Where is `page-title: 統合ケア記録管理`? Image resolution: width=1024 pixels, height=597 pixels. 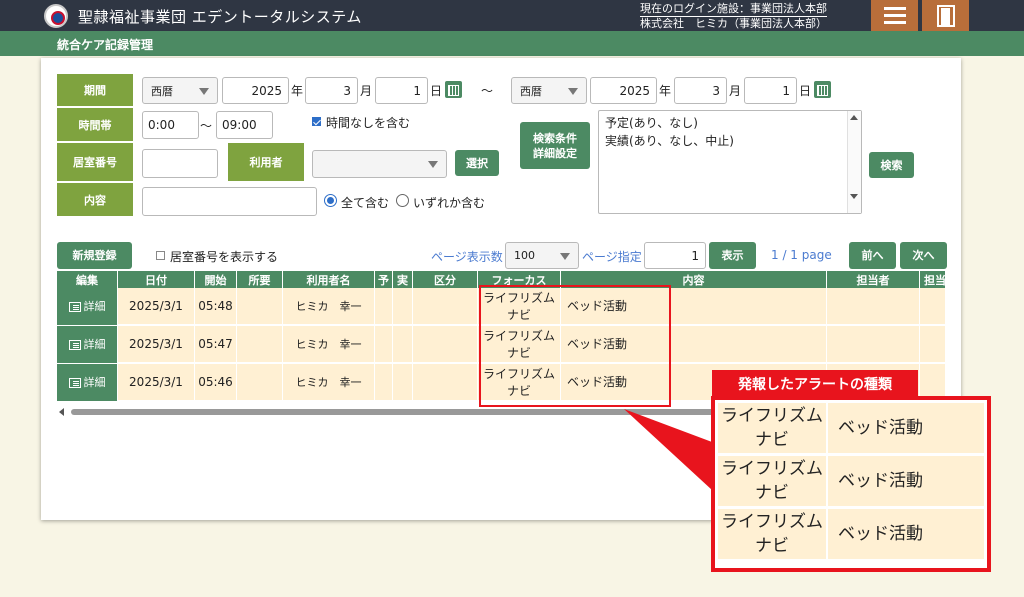 page-title: 統合ケア記録管理 is located at coordinates (105, 45).